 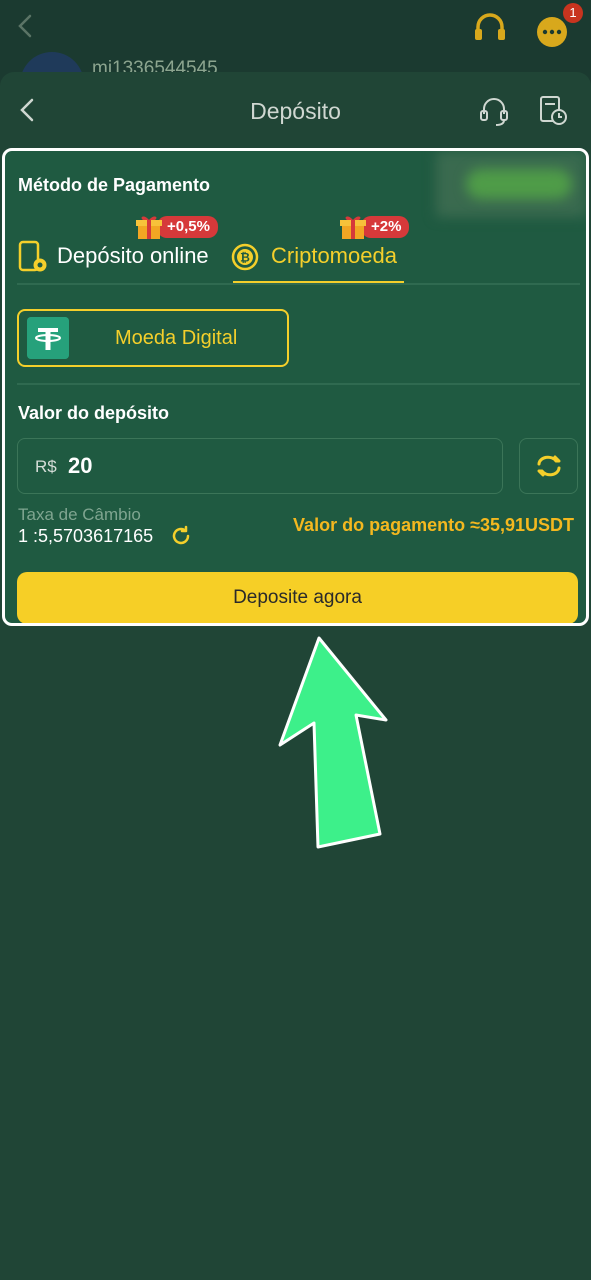 I want to click on bitcoin-icon: ₿, so click(x=245, y=257).